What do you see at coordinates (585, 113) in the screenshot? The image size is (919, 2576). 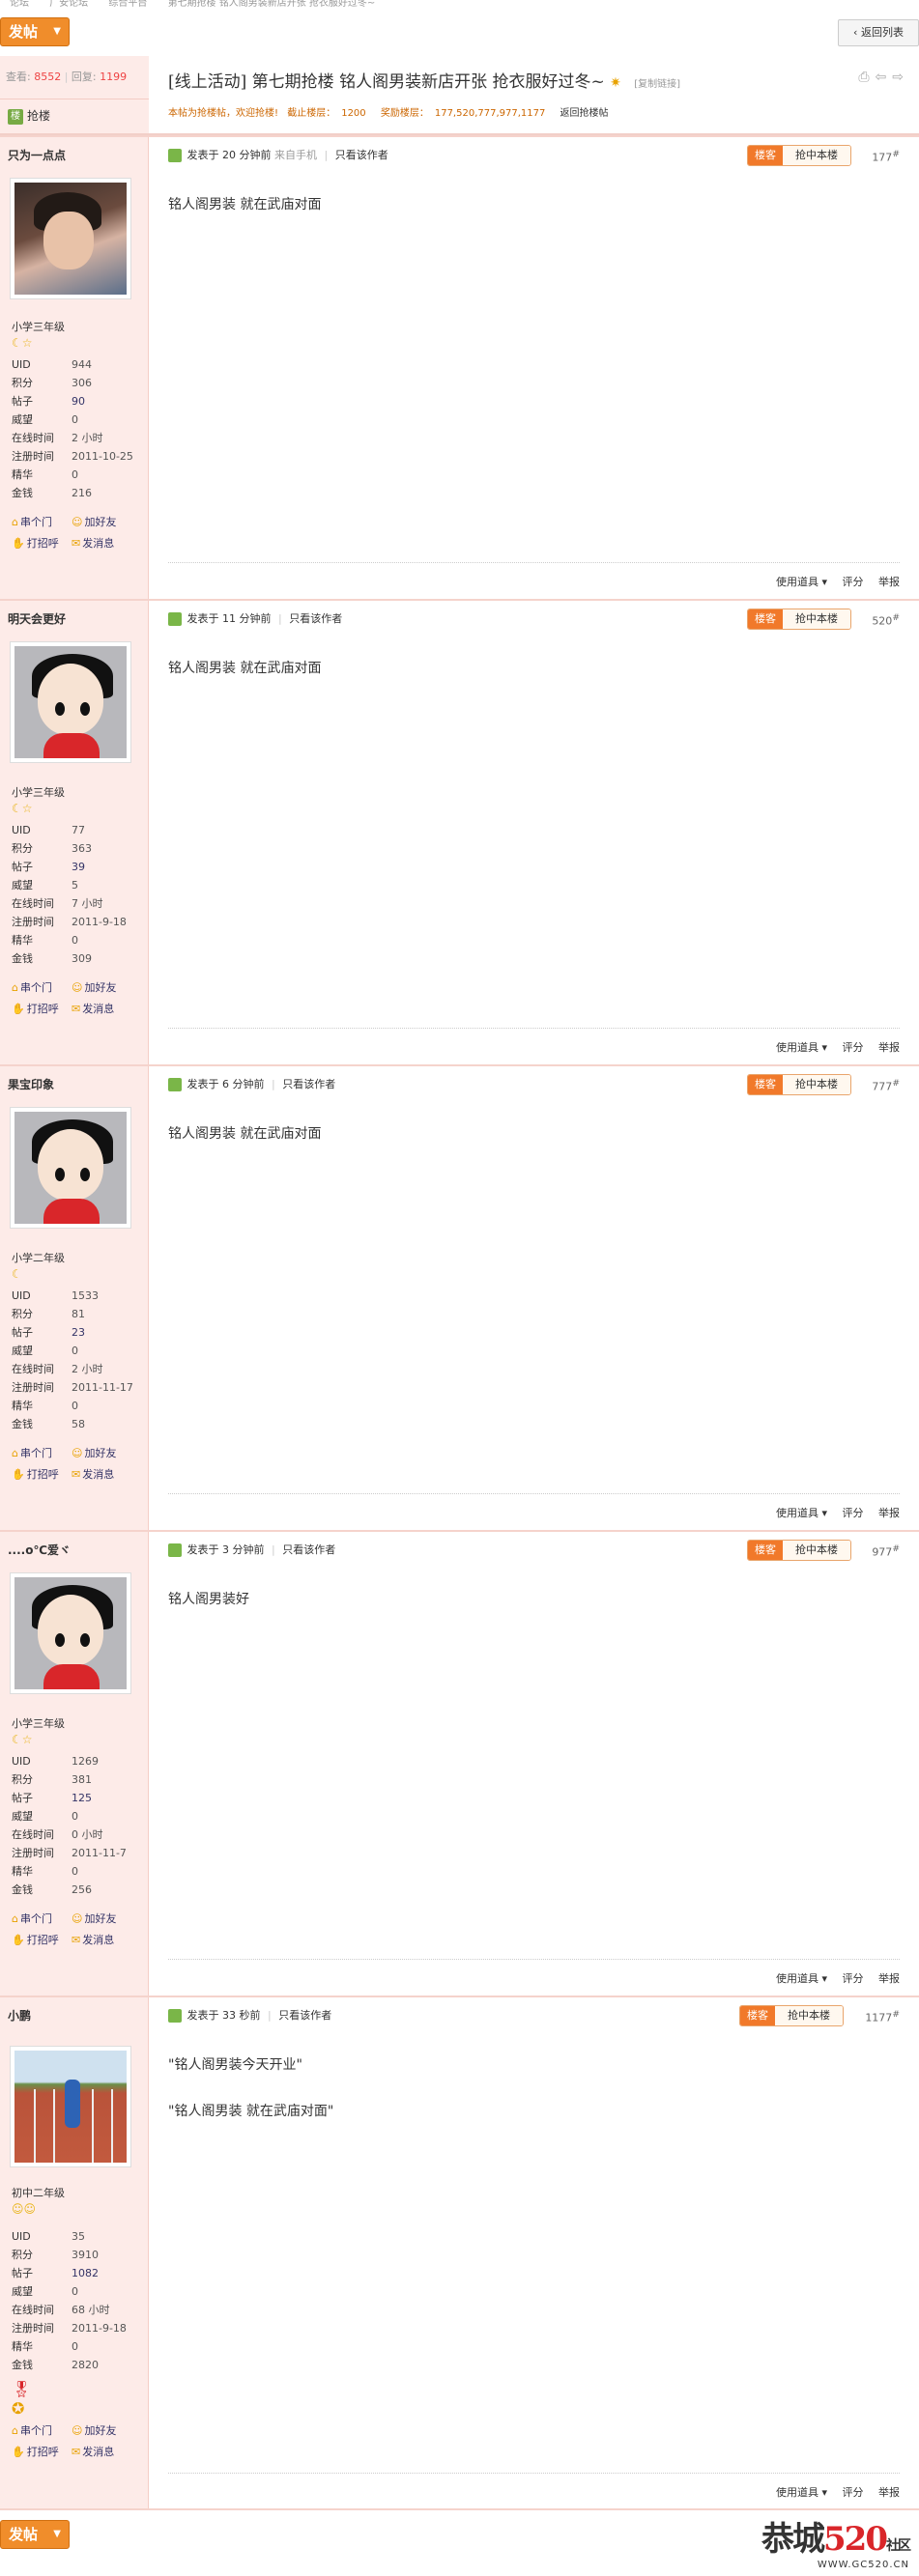 I see `back-to-pick-link: 返回抢楼帖` at bounding box center [585, 113].